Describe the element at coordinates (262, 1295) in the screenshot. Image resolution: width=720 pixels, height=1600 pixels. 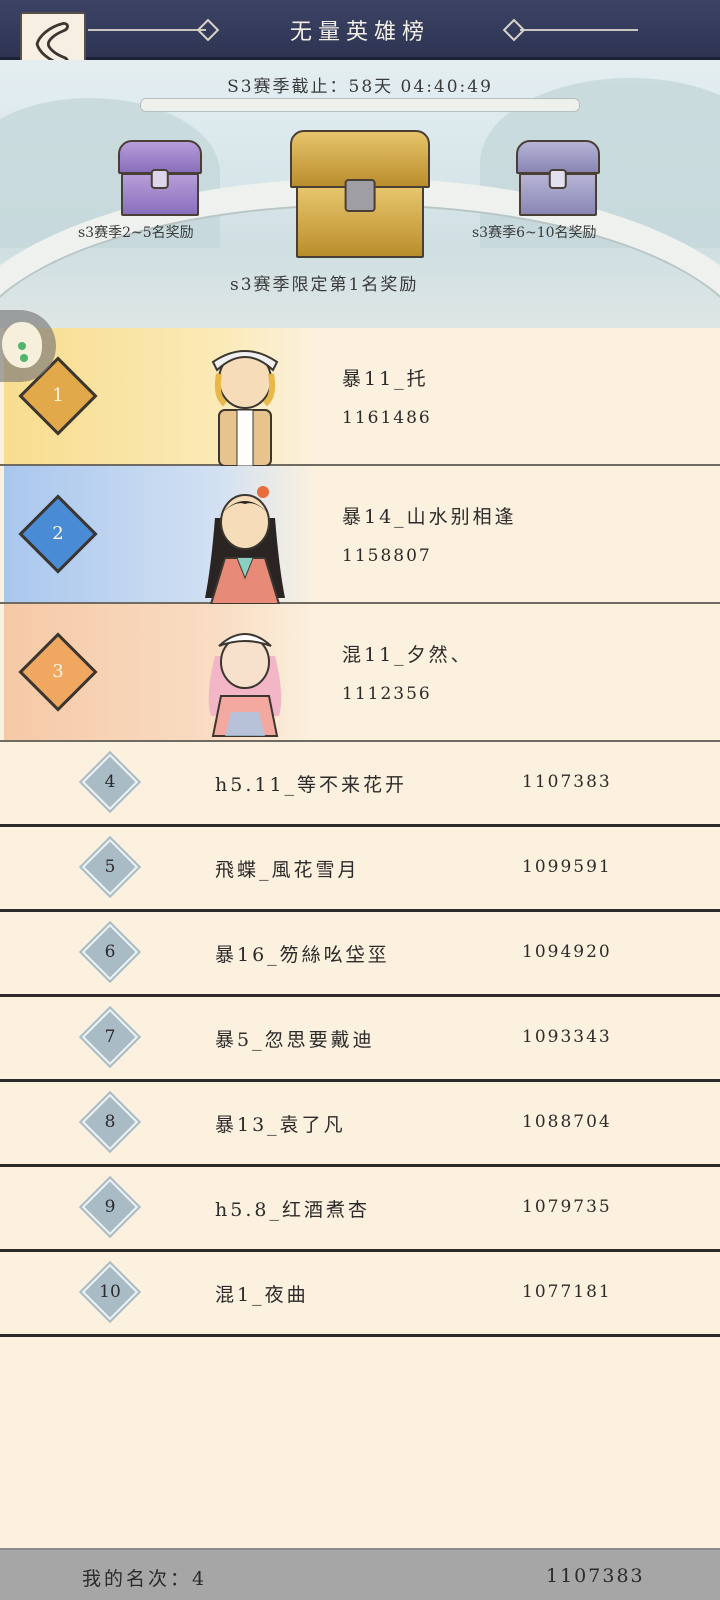
I see `player-name: 混1_夜曲` at that location.